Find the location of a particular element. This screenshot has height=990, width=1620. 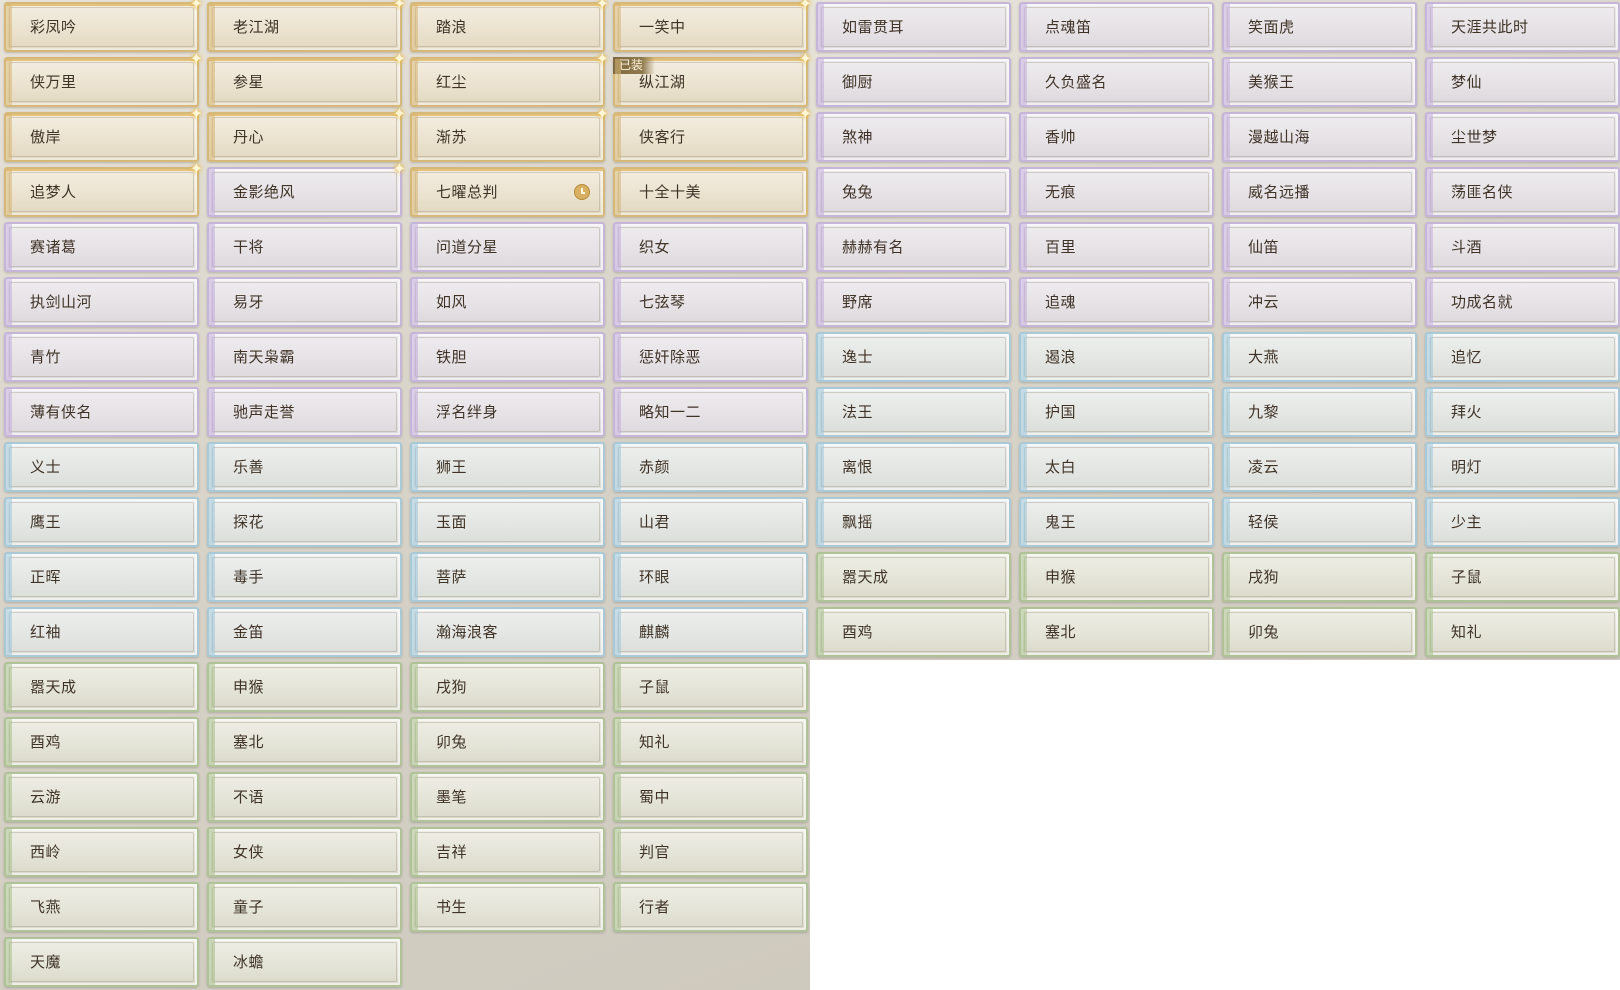

title-cell: 十全十美 is located at coordinates (710, 192).